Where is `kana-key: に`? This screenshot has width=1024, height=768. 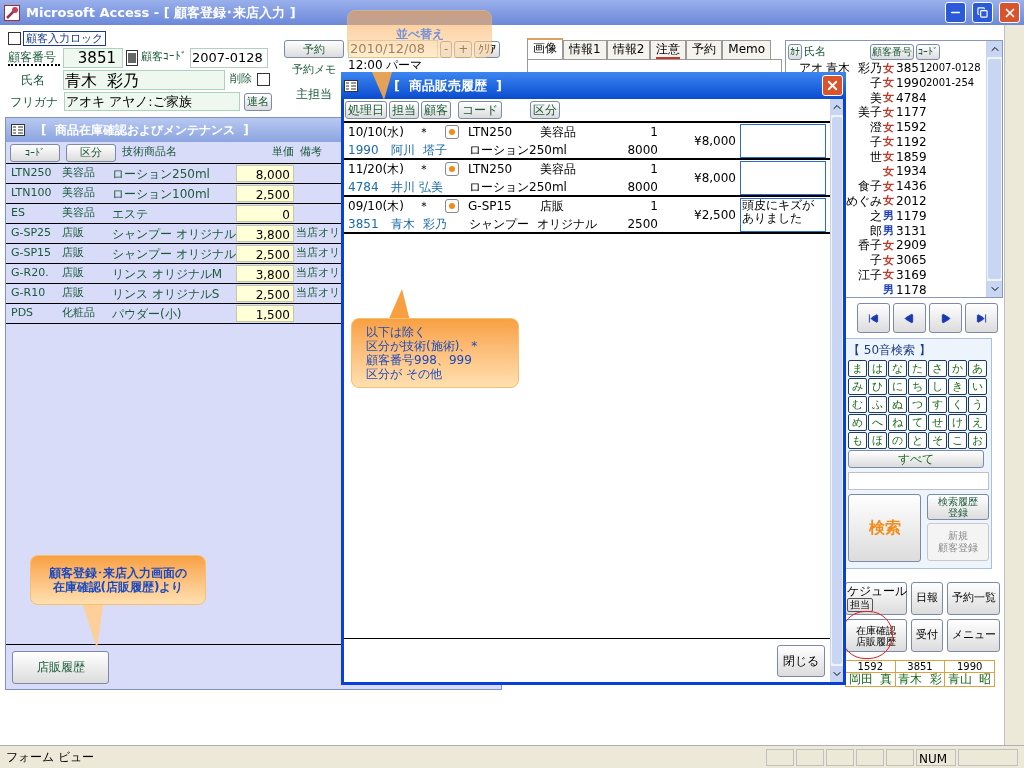
kana-key: に is located at coordinates (897, 386).